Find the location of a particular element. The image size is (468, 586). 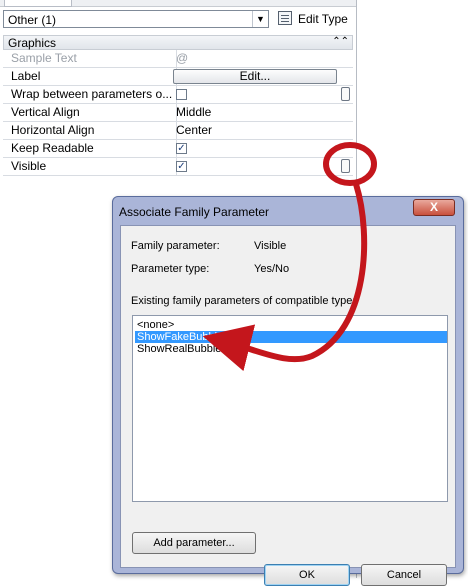

edit-type-icon is located at coordinates (285, 18).